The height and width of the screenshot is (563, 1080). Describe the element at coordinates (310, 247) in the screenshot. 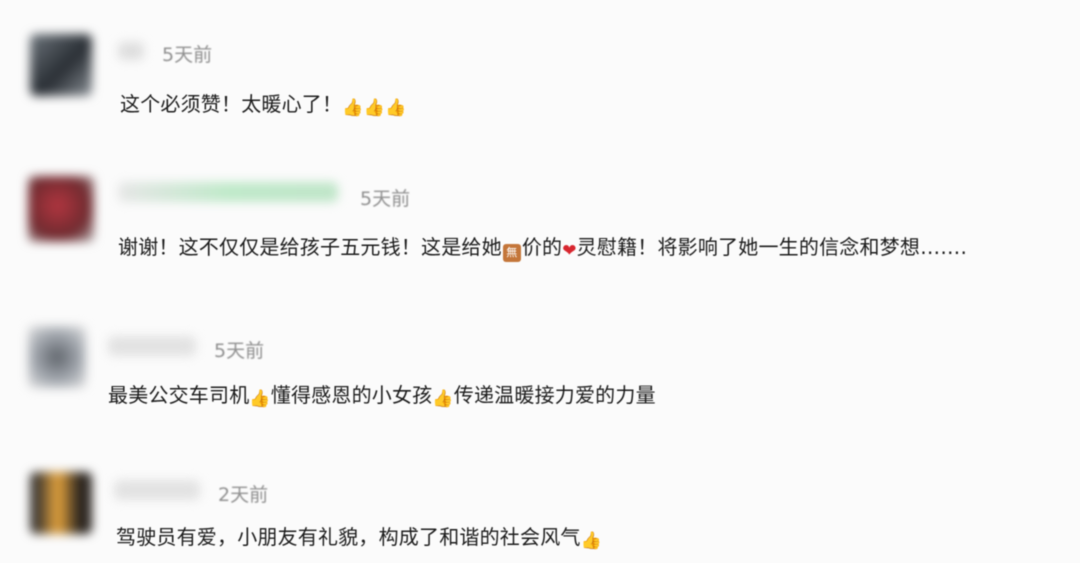

I see `comment-text-part: 谢谢！这不仅仅是给孩子五元钱！这是给她` at that location.